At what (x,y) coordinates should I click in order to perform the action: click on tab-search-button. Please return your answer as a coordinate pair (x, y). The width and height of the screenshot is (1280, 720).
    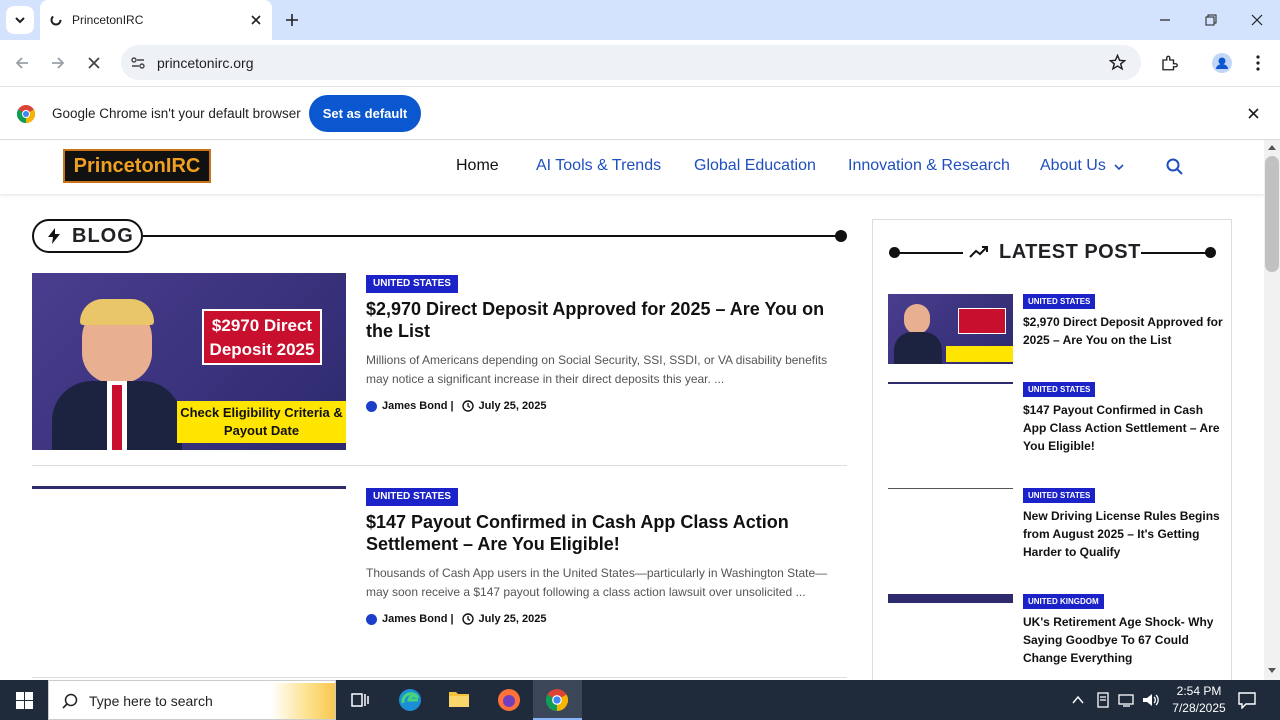
    Looking at the image, I should click on (20, 20).